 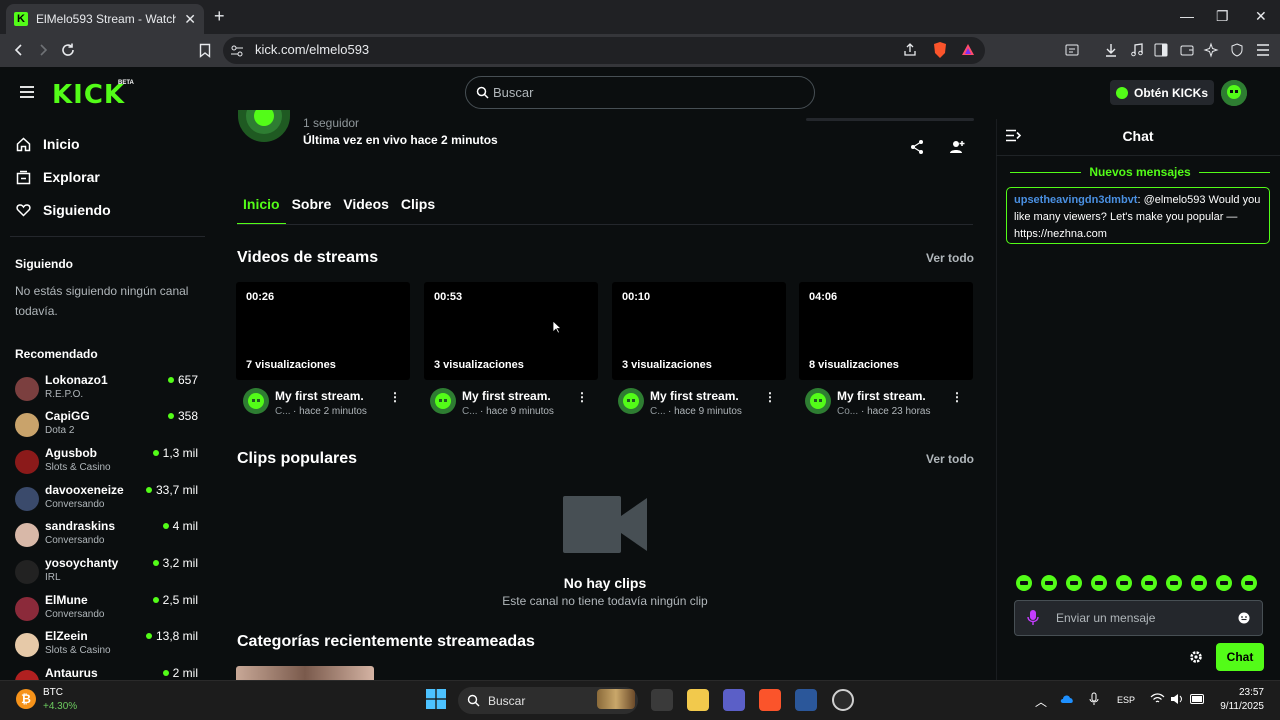 I want to click on media-icon, so click(x=1137, y=50).